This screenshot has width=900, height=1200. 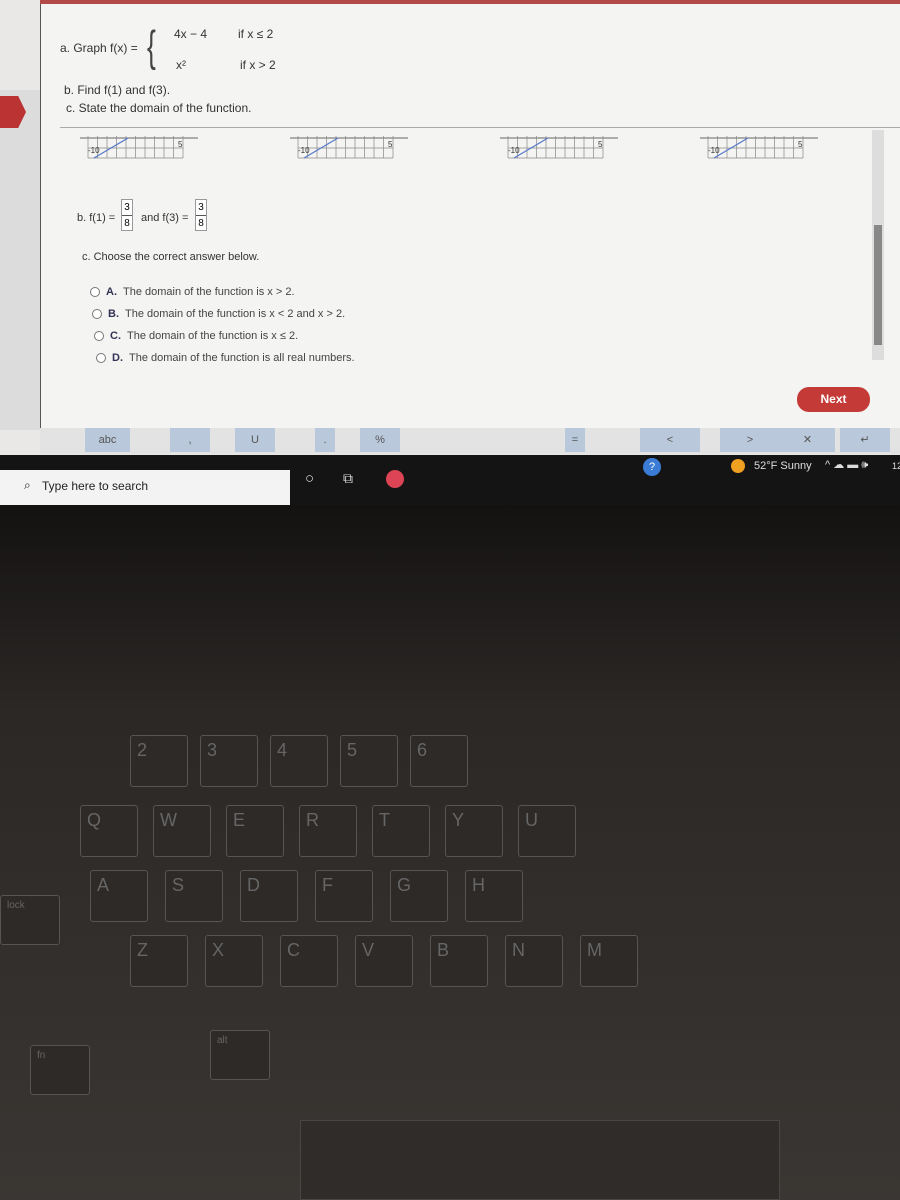 What do you see at coordinates (540, 1160) in the screenshot?
I see `touchpad` at bounding box center [540, 1160].